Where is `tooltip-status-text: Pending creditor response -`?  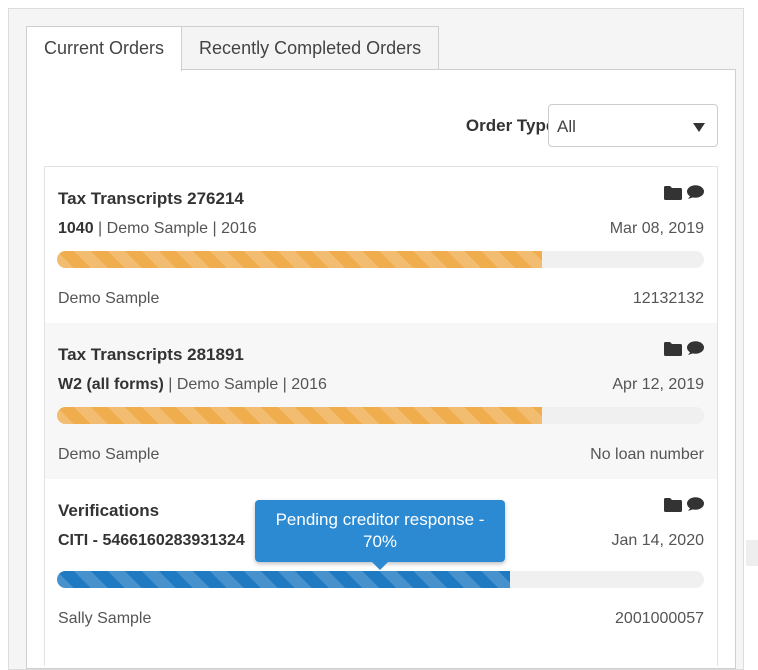 tooltip-status-text: Pending creditor response - is located at coordinates (380, 519).